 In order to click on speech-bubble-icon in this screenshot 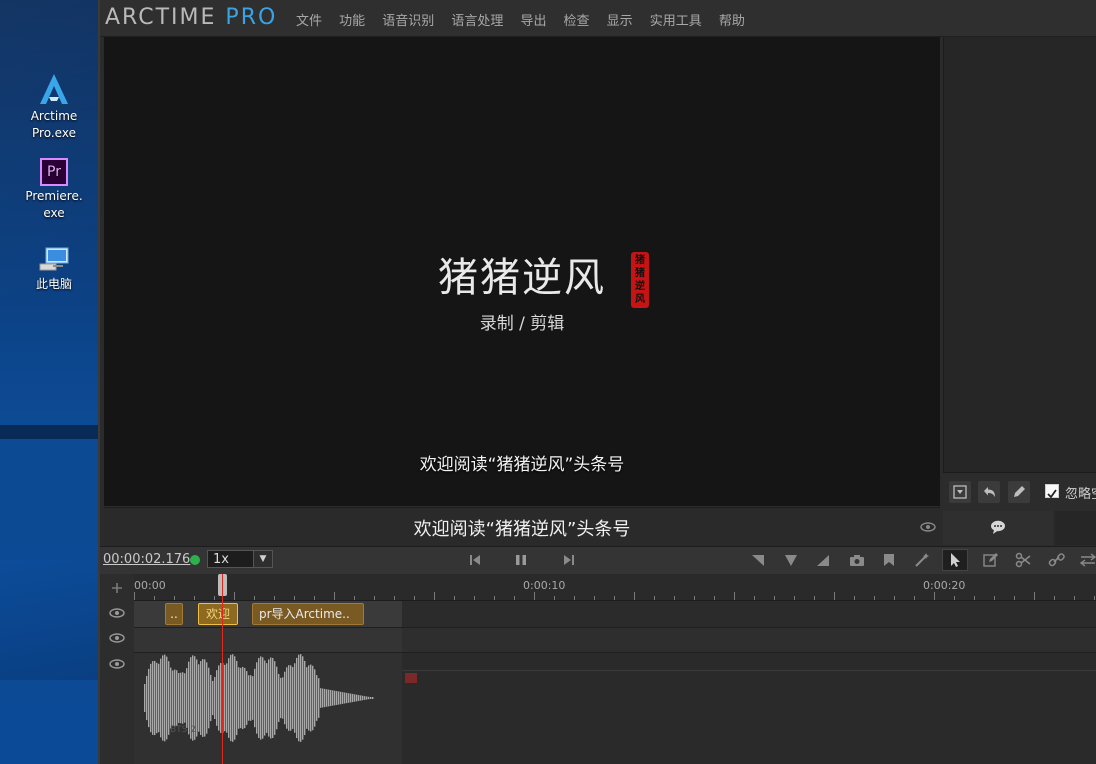, I will do `click(998, 527)`.